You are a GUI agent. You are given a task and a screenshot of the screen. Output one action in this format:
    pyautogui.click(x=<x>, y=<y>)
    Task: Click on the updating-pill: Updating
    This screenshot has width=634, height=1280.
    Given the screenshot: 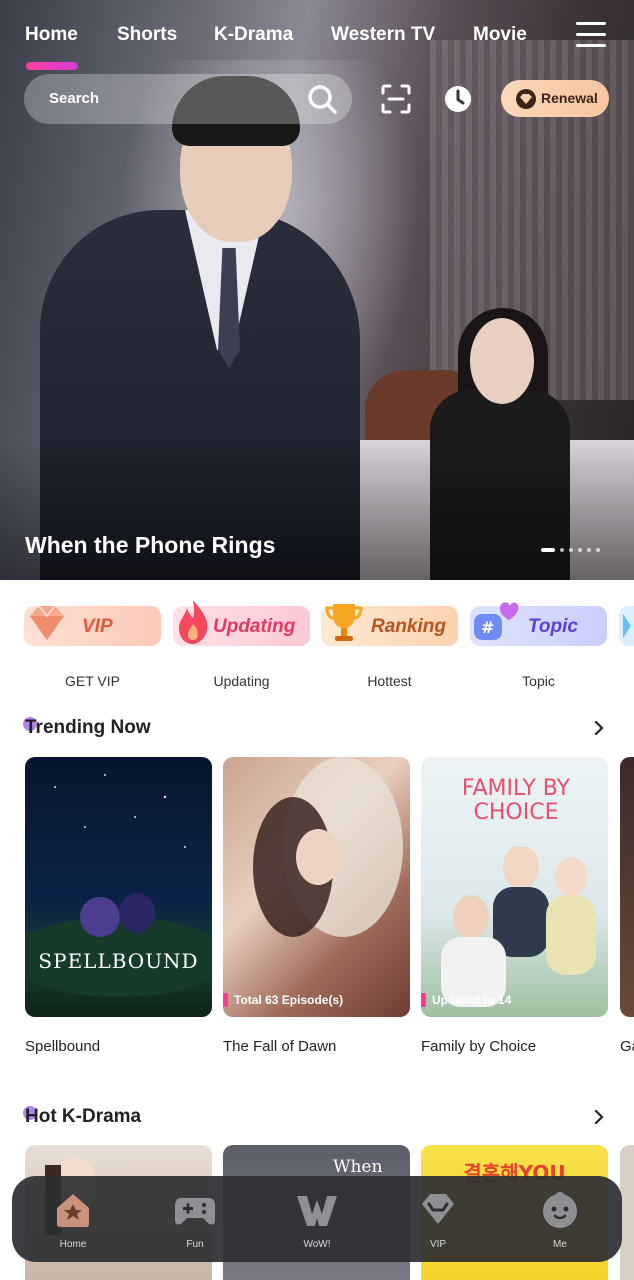 What is the action you would take?
    pyautogui.click(x=241, y=623)
    